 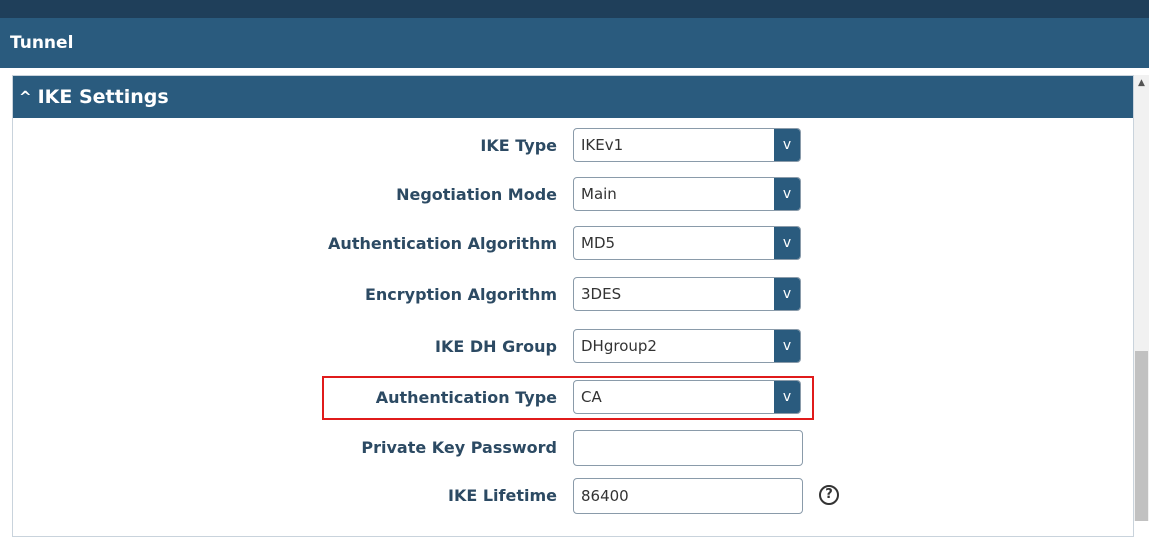 I want to click on tunnel-title-bar: Tunnel, so click(x=574, y=43).